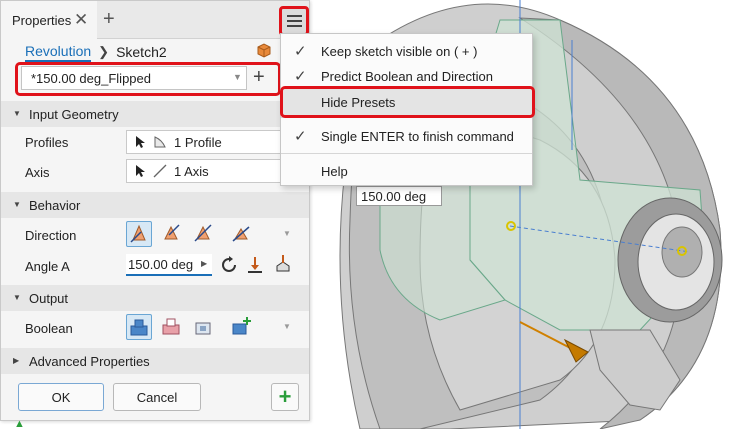 This screenshot has height=429, width=750. Describe the element at coordinates (283, 264) in the screenshot. I see `to-next-icon` at that location.